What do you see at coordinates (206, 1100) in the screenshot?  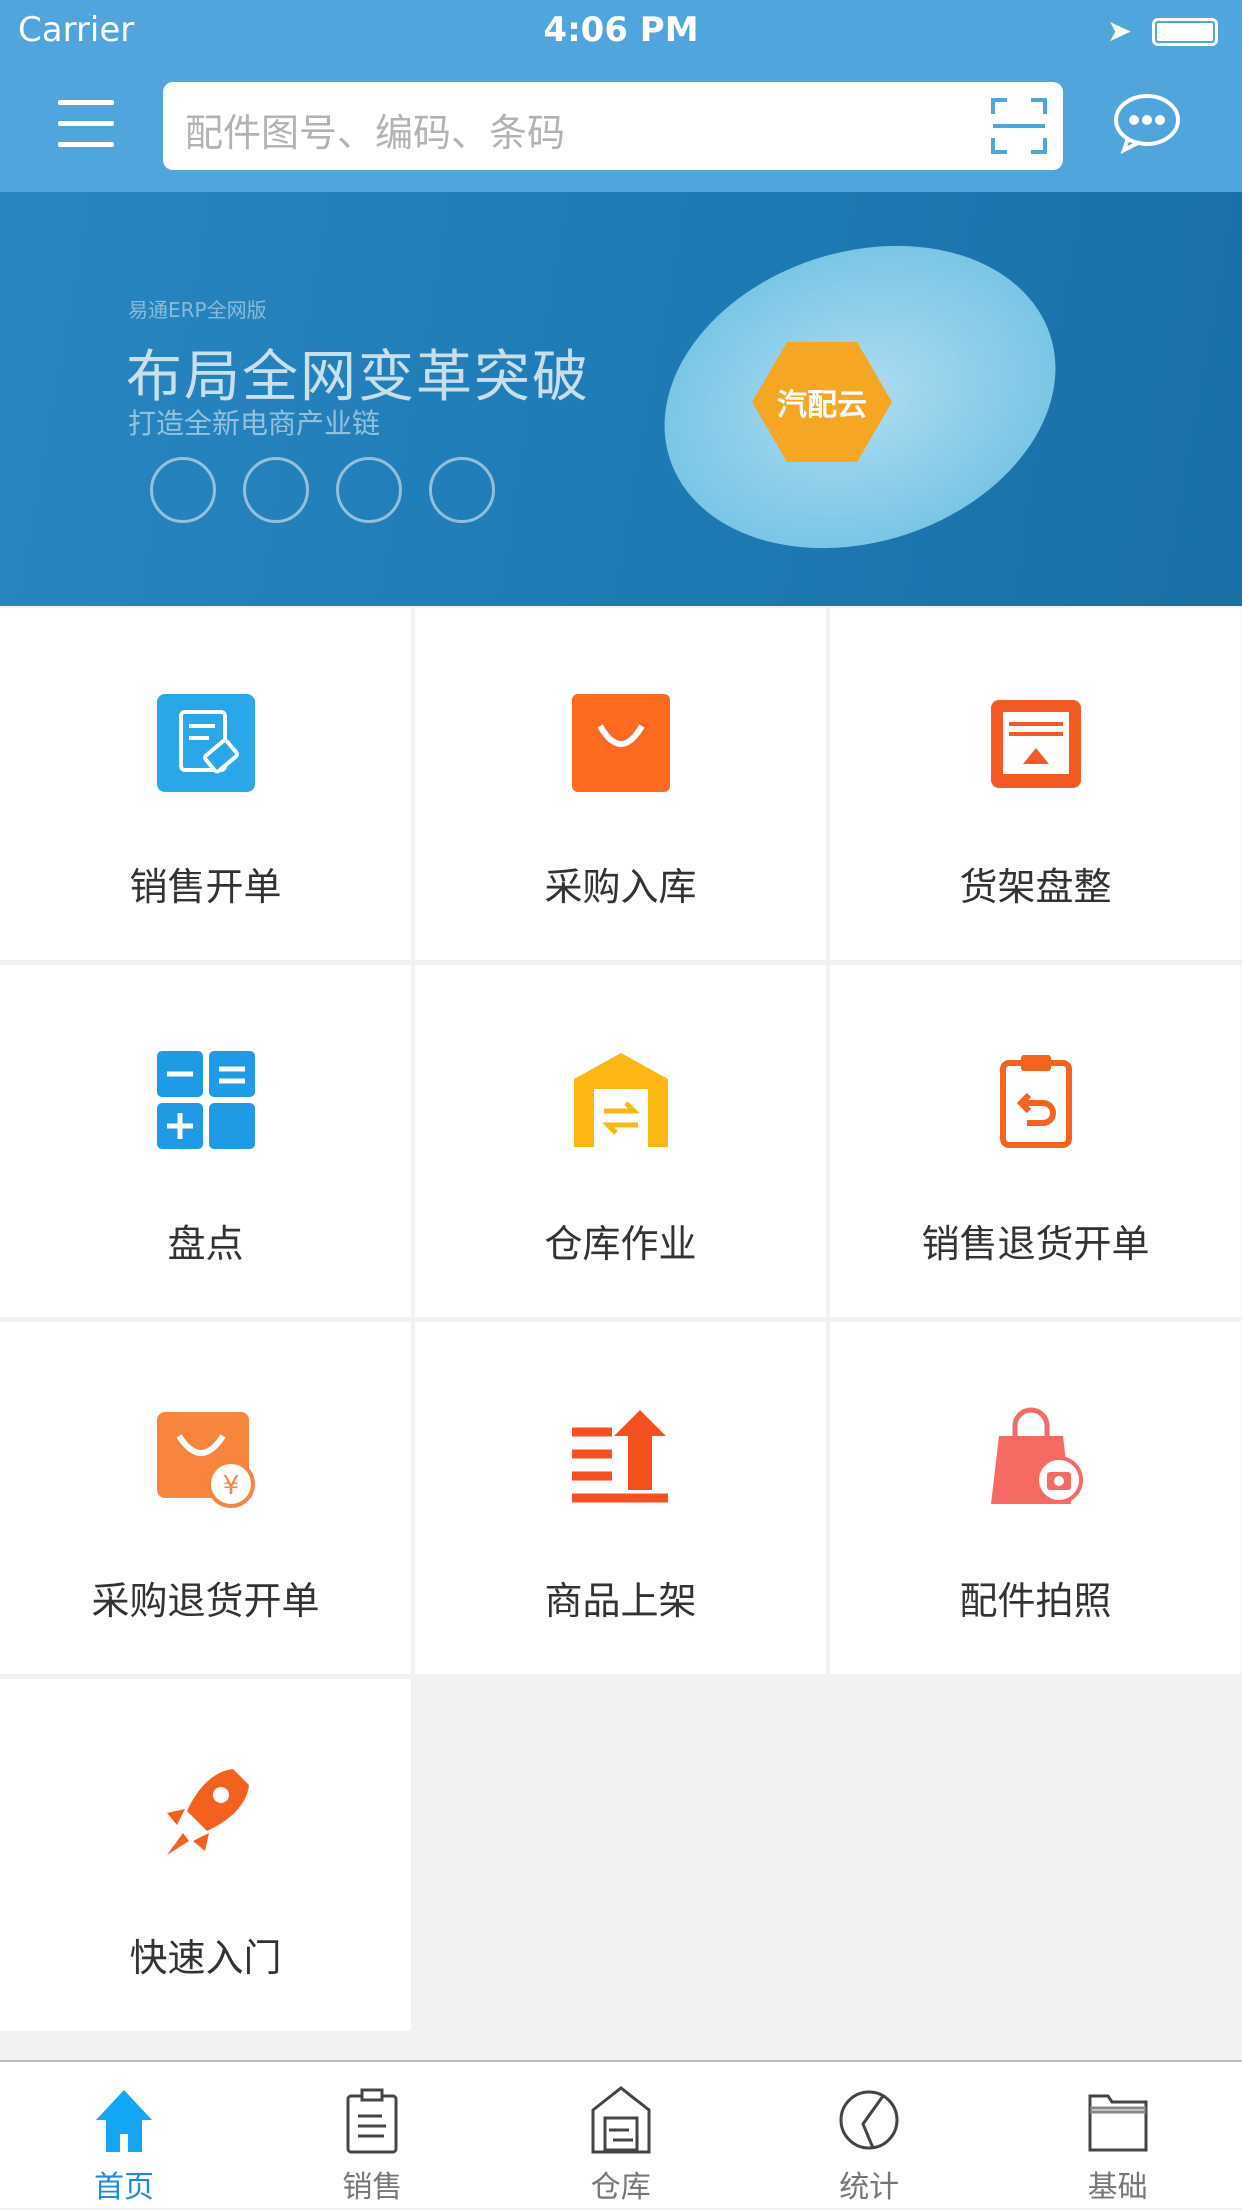 I see `calculator-icon` at bounding box center [206, 1100].